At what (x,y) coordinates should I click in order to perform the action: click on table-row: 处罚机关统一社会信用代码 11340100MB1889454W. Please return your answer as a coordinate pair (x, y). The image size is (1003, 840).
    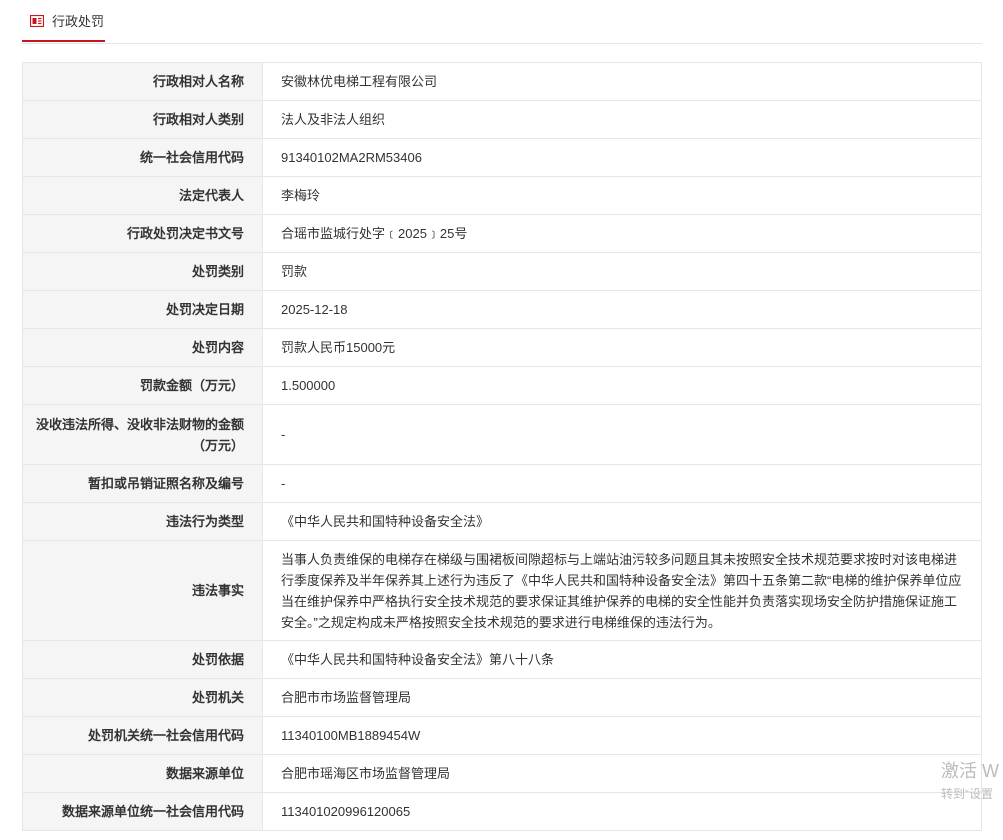
    Looking at the image, I should click on (502, 735).